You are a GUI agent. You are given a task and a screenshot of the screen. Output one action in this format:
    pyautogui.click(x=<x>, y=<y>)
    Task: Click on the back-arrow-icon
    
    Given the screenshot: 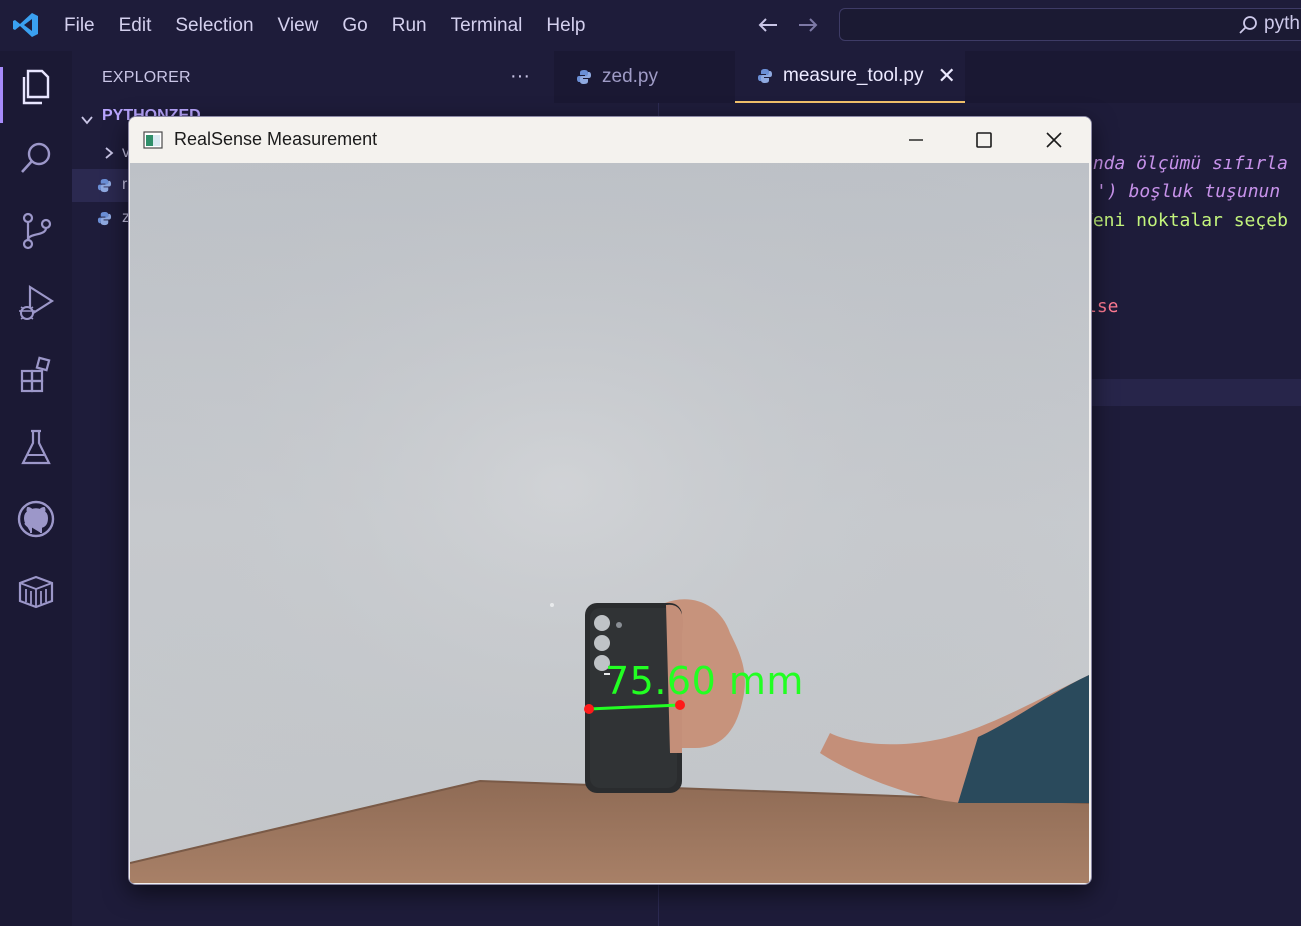 What is the action you would take?
    pyautogui.click(x=768, y=25)
    